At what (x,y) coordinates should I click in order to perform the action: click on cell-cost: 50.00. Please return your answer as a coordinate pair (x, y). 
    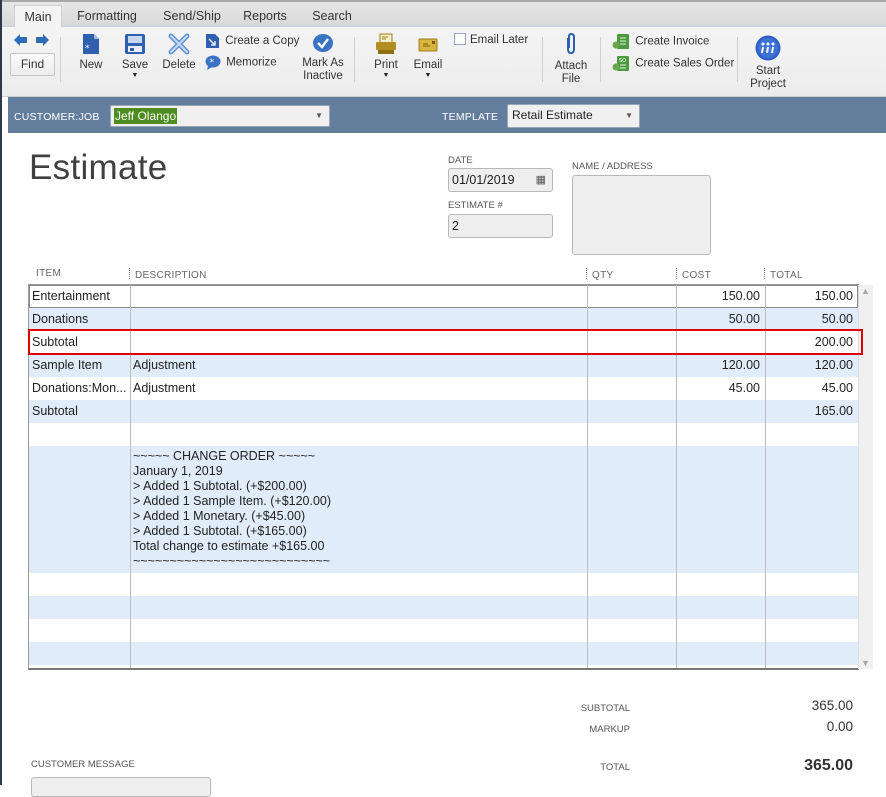
    Looking at the image, I should click on (719, 319).